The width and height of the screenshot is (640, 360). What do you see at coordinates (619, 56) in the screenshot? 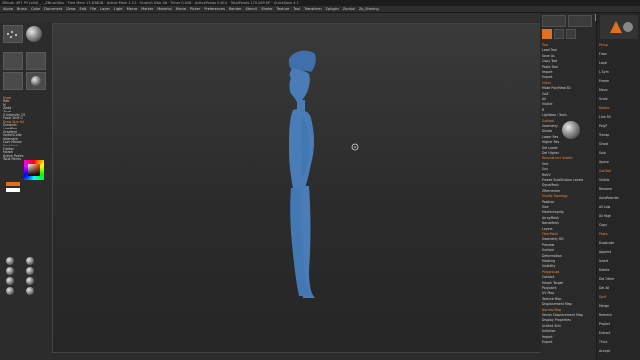
I see `subtool-palette-item-1: Floor` at bounding box center [619, 56].